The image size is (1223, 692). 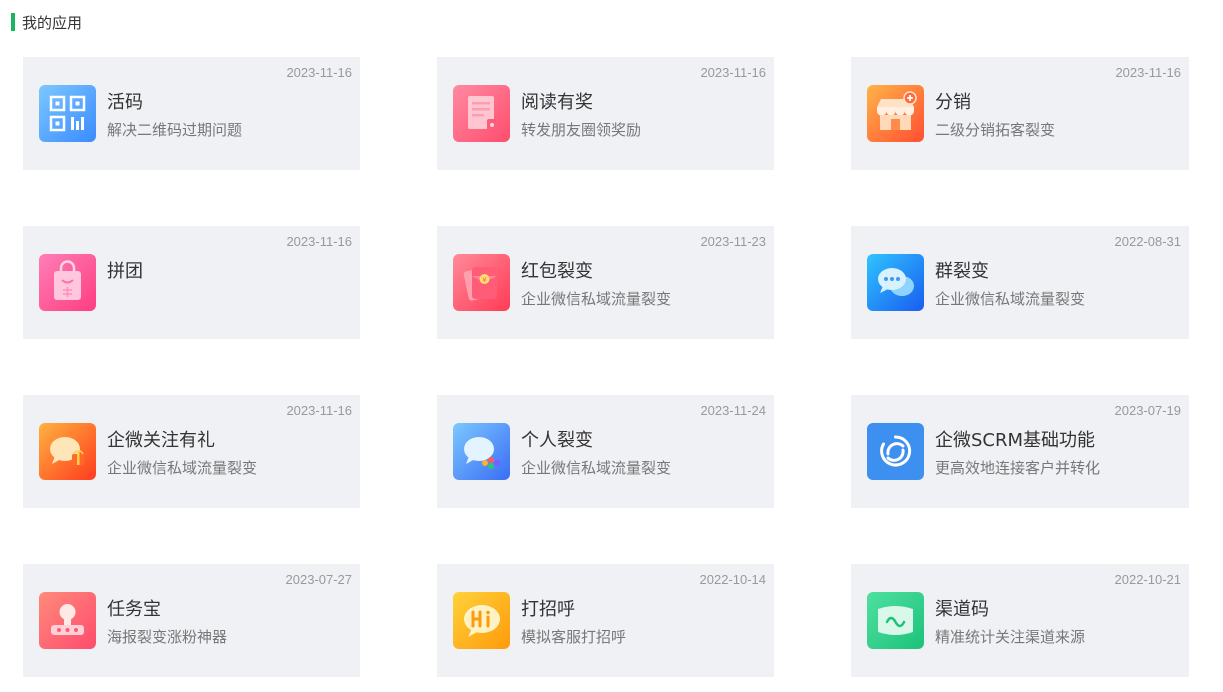 What do you see at coordinates (134, 609) in the screenshot?
I see `app-name: 任务宝` at bounding box center [134, 609].